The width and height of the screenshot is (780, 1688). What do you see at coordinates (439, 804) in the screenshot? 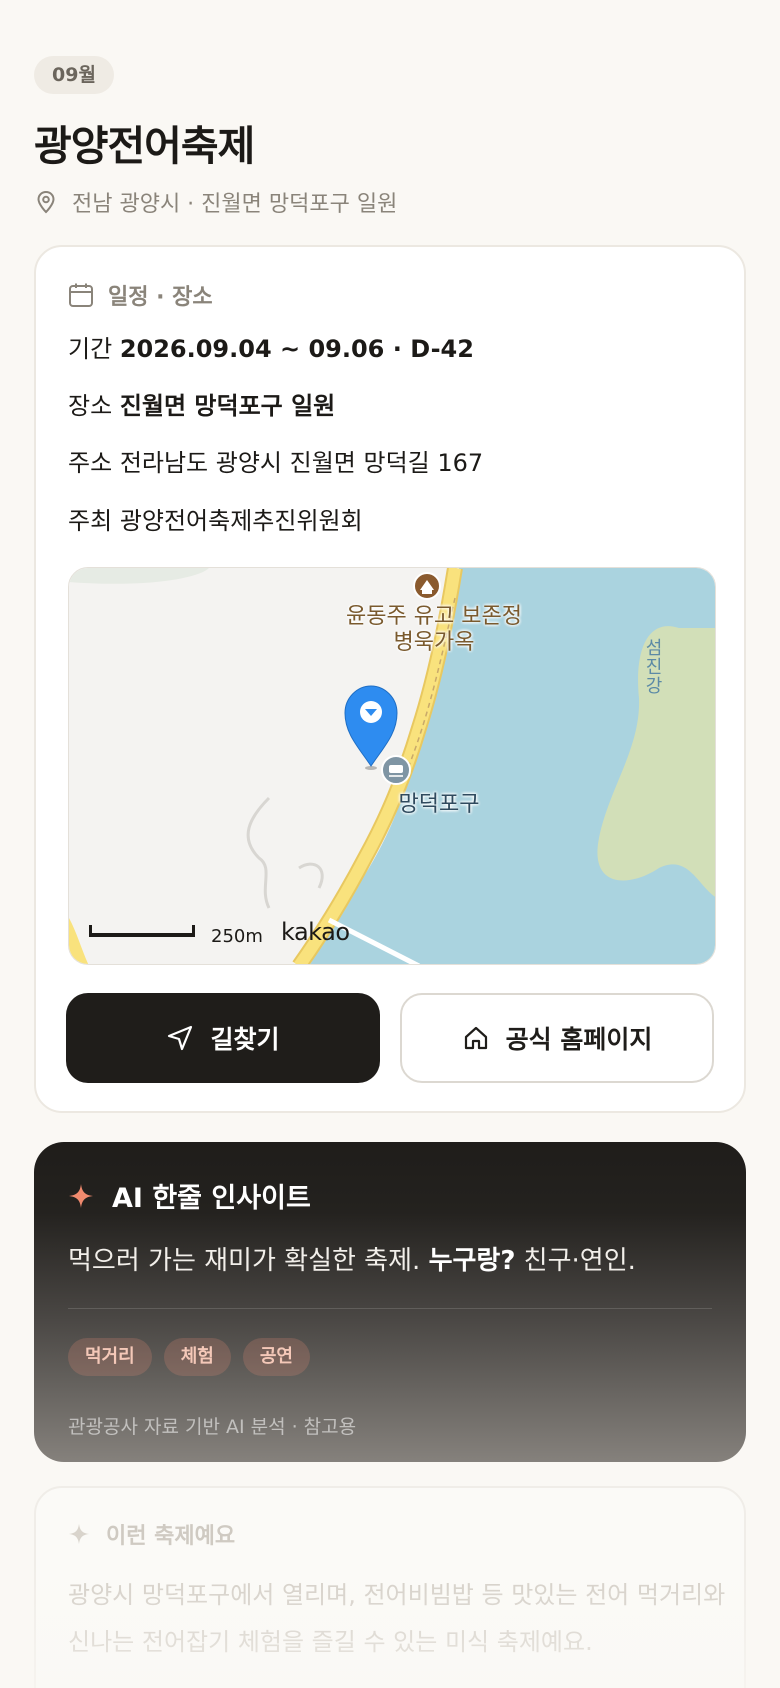
I see `map-port-label: 망덕포구` at bounding box center [439, 804].